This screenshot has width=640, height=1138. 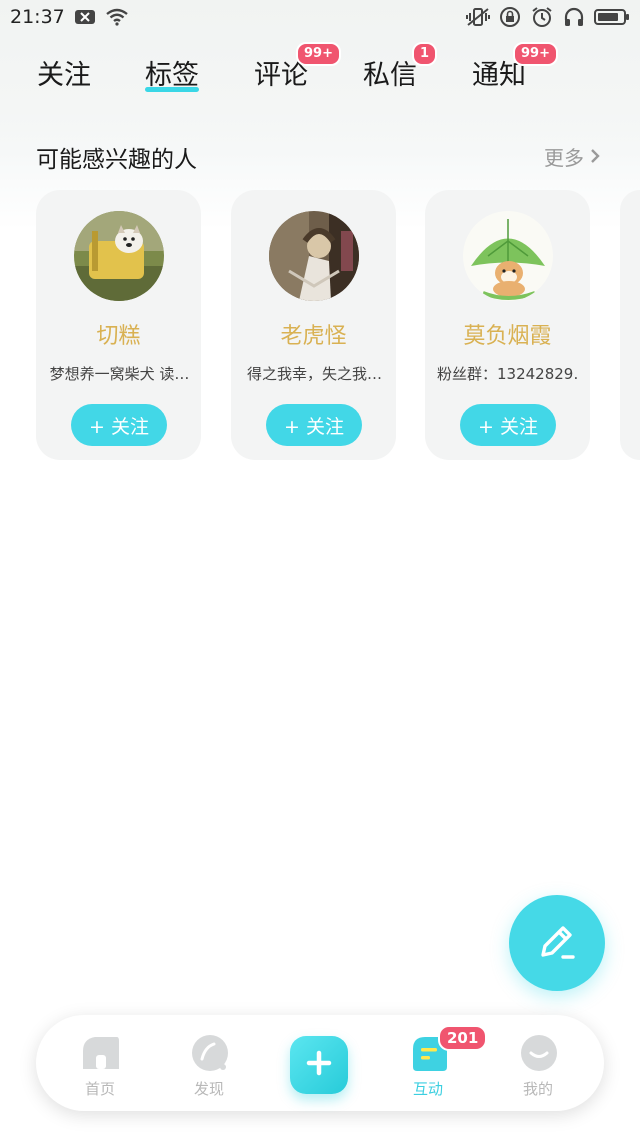 What do you see at coordinates (318, 54) in the screenshot?
I see `comments-badge: 99+` at bounding box center [318, 54].